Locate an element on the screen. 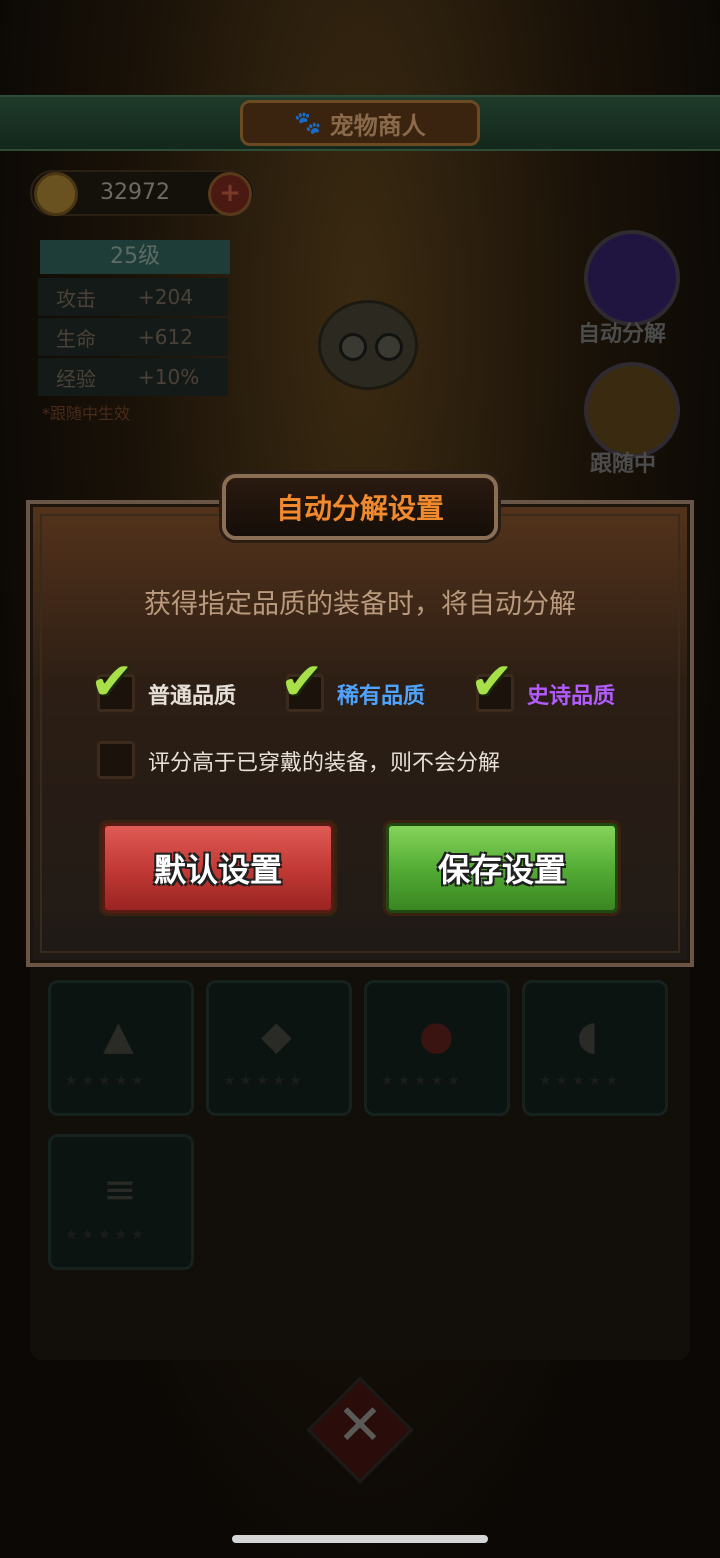 The image size is (720, 1558). stat-row-health: 生命 +612 is located at coordinates (133, 337).